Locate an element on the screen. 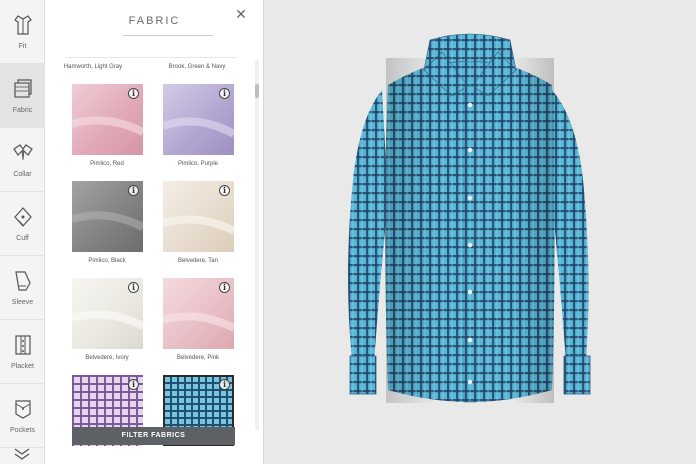  pockets-icon is located at coordinates (22, 409).